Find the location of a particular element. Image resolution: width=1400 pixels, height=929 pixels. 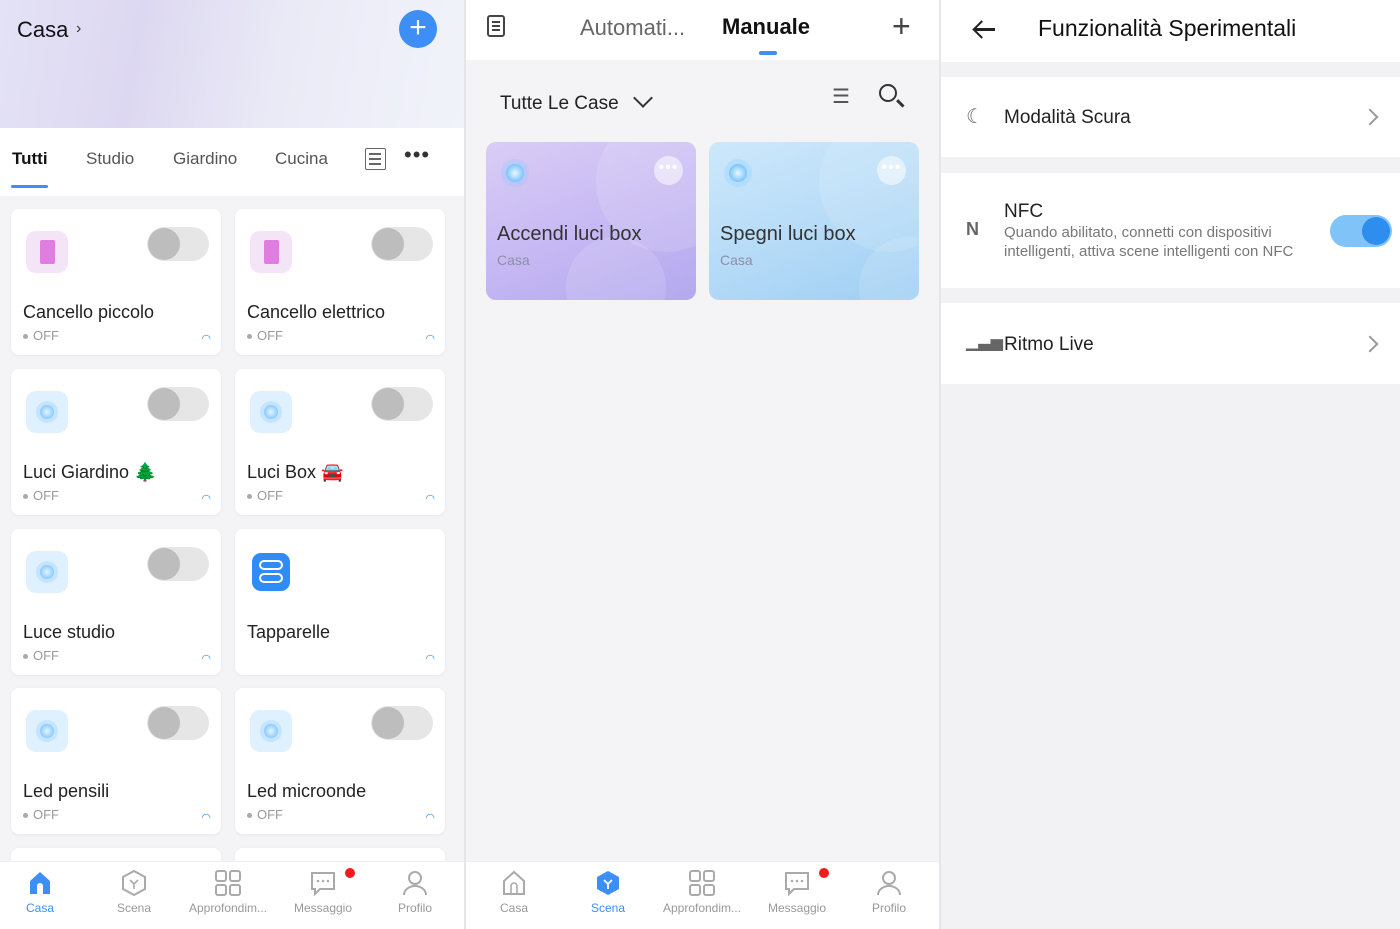

scene-name: Spegni luci box is located at coordinates (788, 234).